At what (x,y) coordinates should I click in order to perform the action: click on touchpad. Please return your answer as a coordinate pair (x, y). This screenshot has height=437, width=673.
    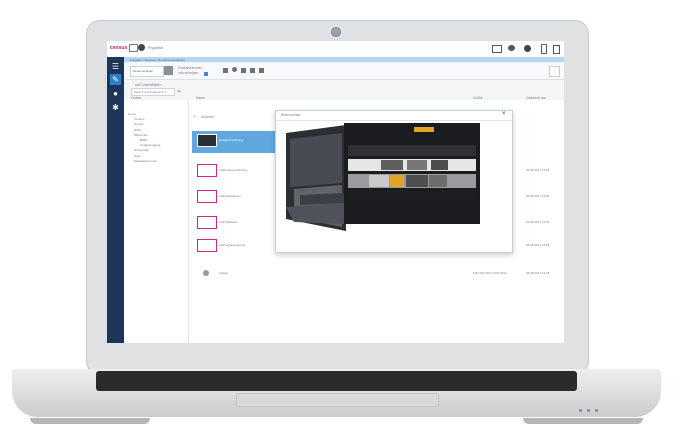
    Looking at the image, I should click on (337, 400).